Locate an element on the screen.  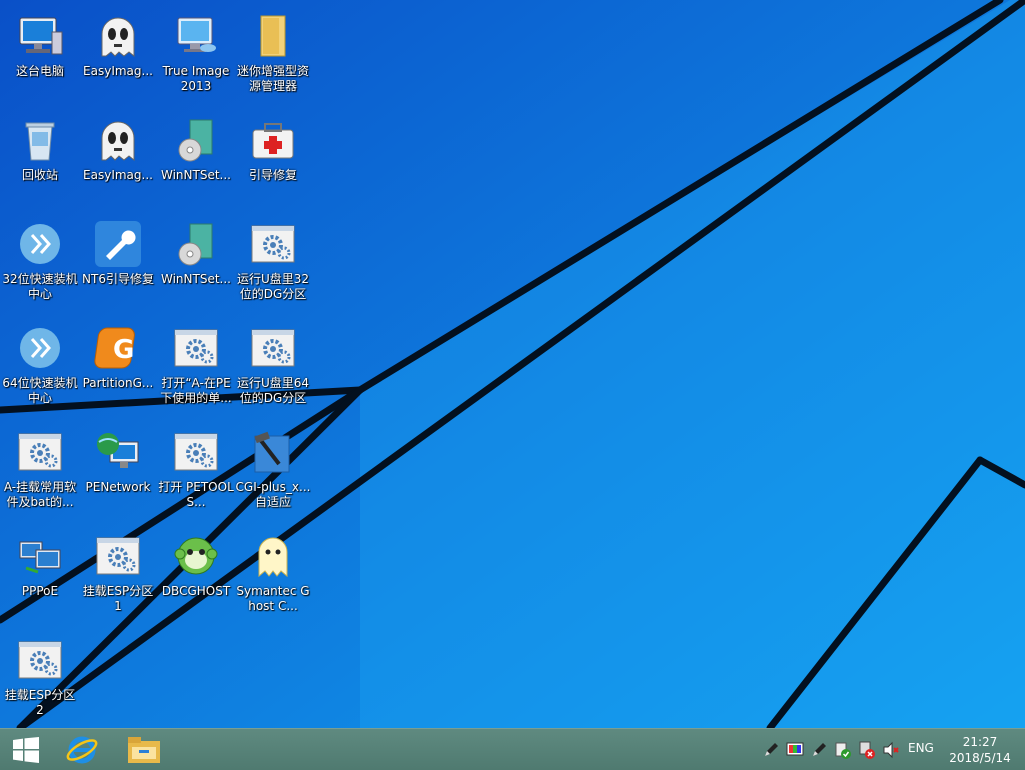
first-aid-kit-icon is located at coordinates (273, 140).